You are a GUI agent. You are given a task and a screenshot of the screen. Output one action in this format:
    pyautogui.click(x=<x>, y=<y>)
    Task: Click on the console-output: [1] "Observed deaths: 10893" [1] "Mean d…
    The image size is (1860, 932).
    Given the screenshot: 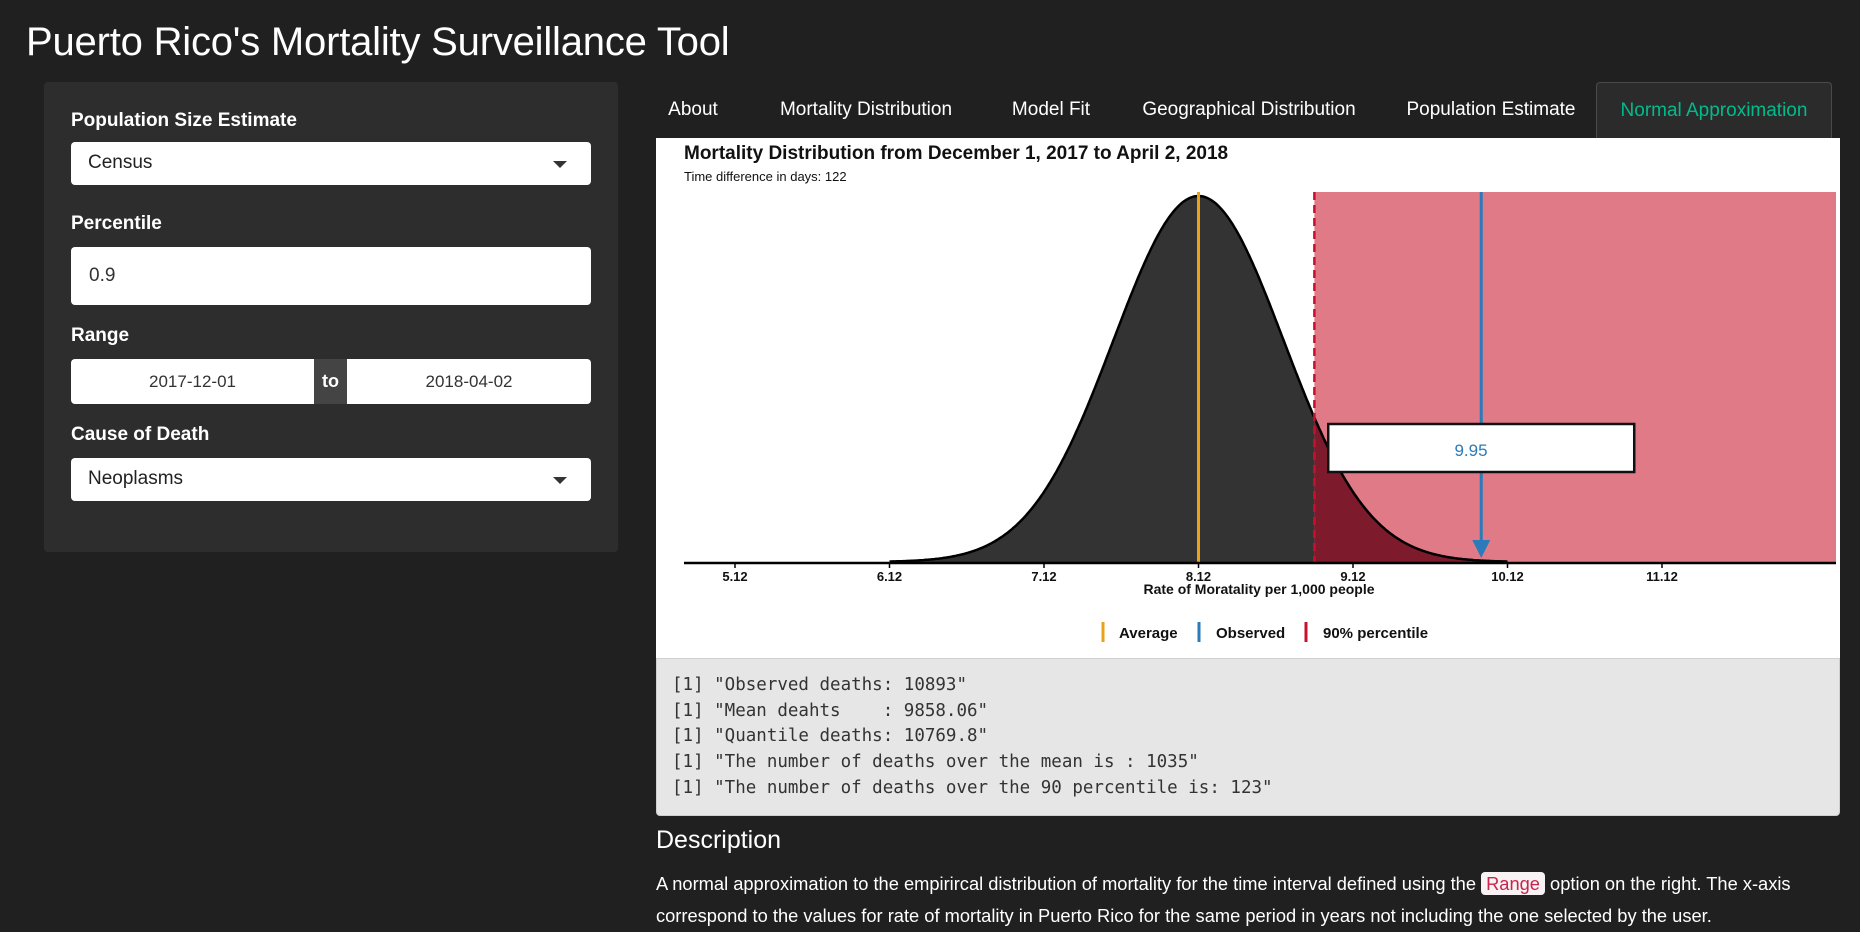 What is the action you would take?
    pyautogui.click(x=1248, y=737)
    